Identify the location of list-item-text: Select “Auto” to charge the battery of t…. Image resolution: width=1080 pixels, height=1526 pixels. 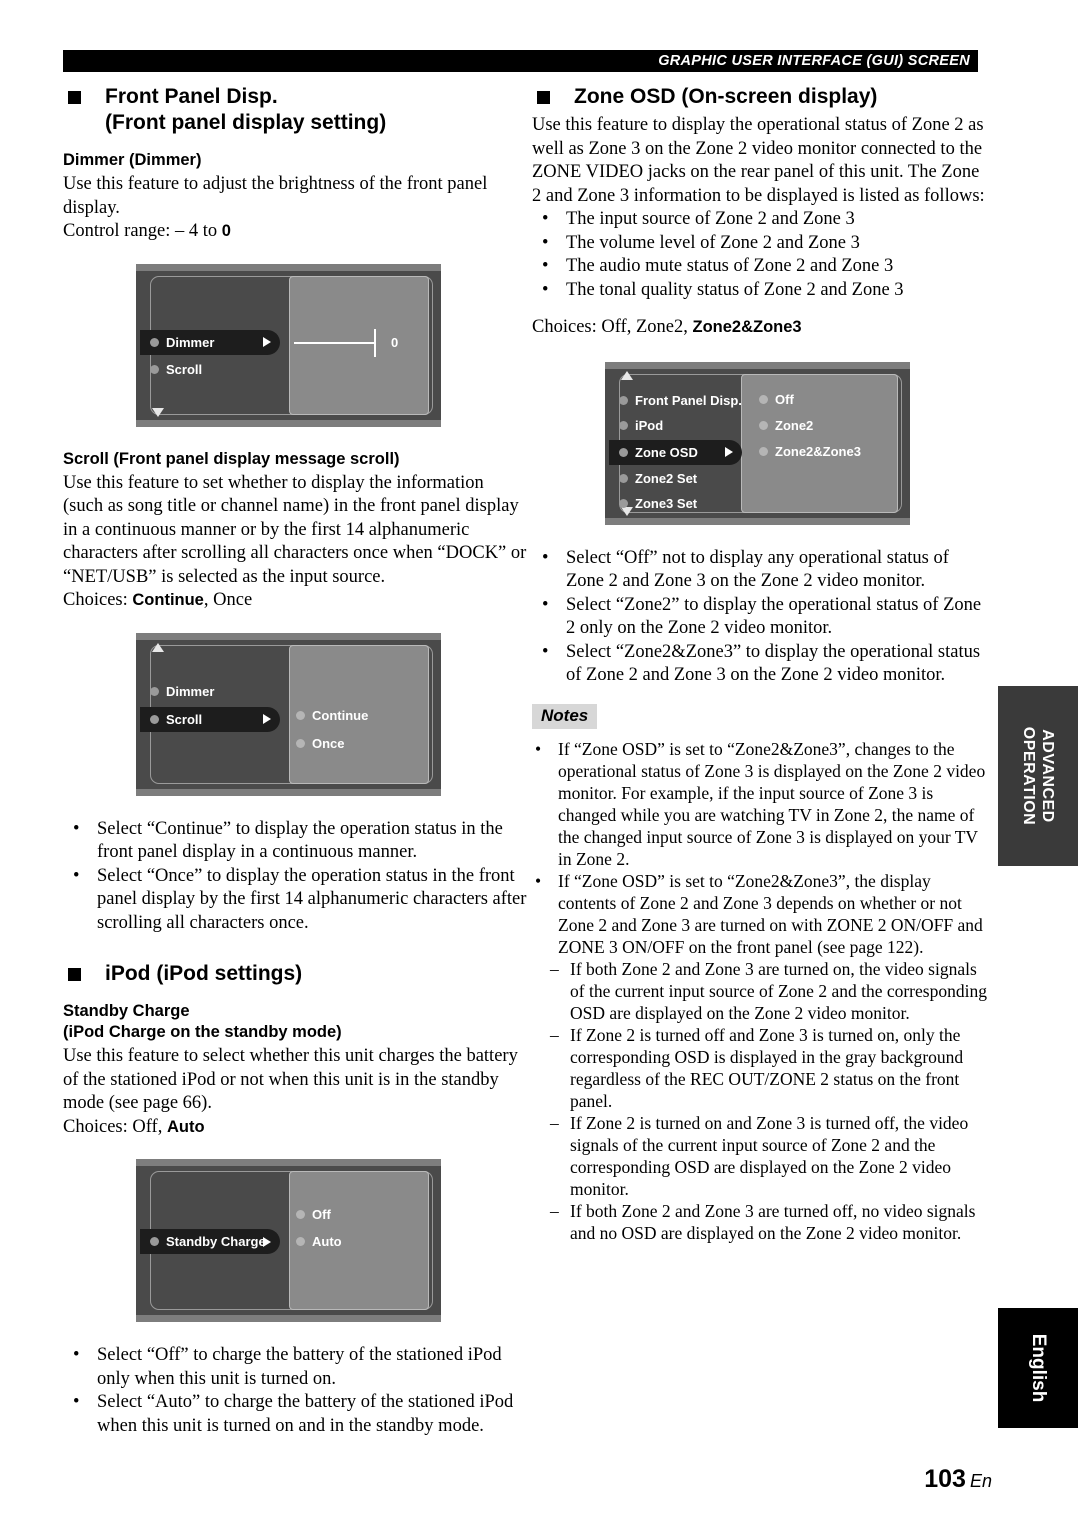
(305, 1414).